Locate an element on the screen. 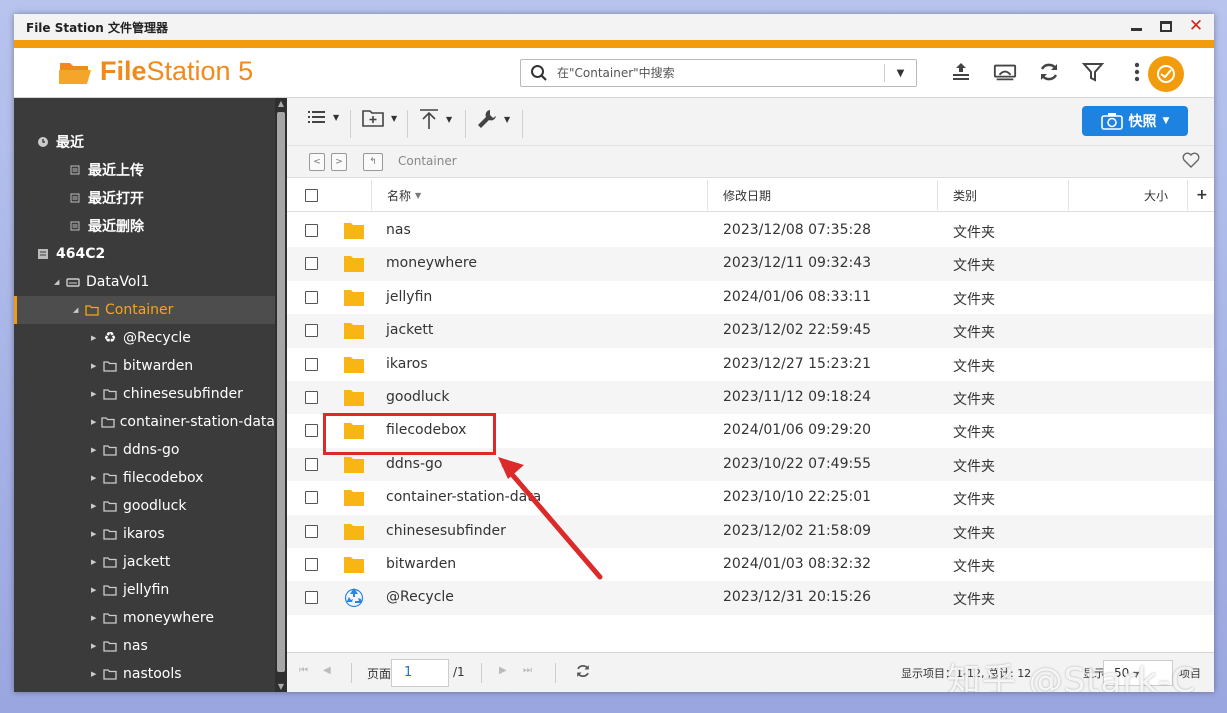 The width and height of the screenshot is (1227, 713). file-name: chinesesubfinder is located at coordinates (446, 531).